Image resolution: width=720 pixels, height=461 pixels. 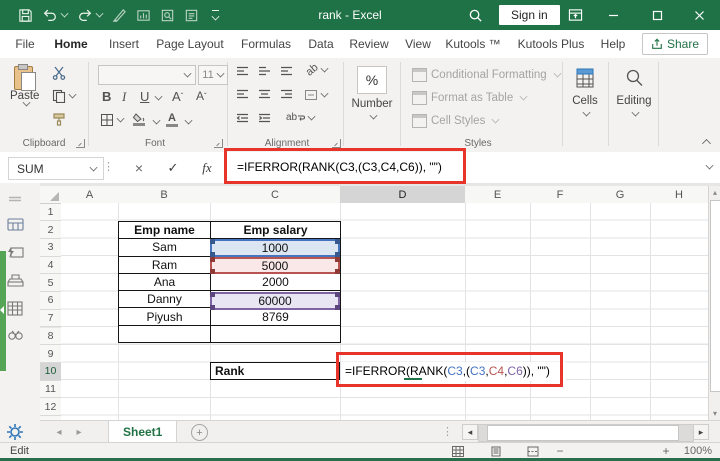 I want to click on undo-dropdown-icon, so click(x=64, y=13).